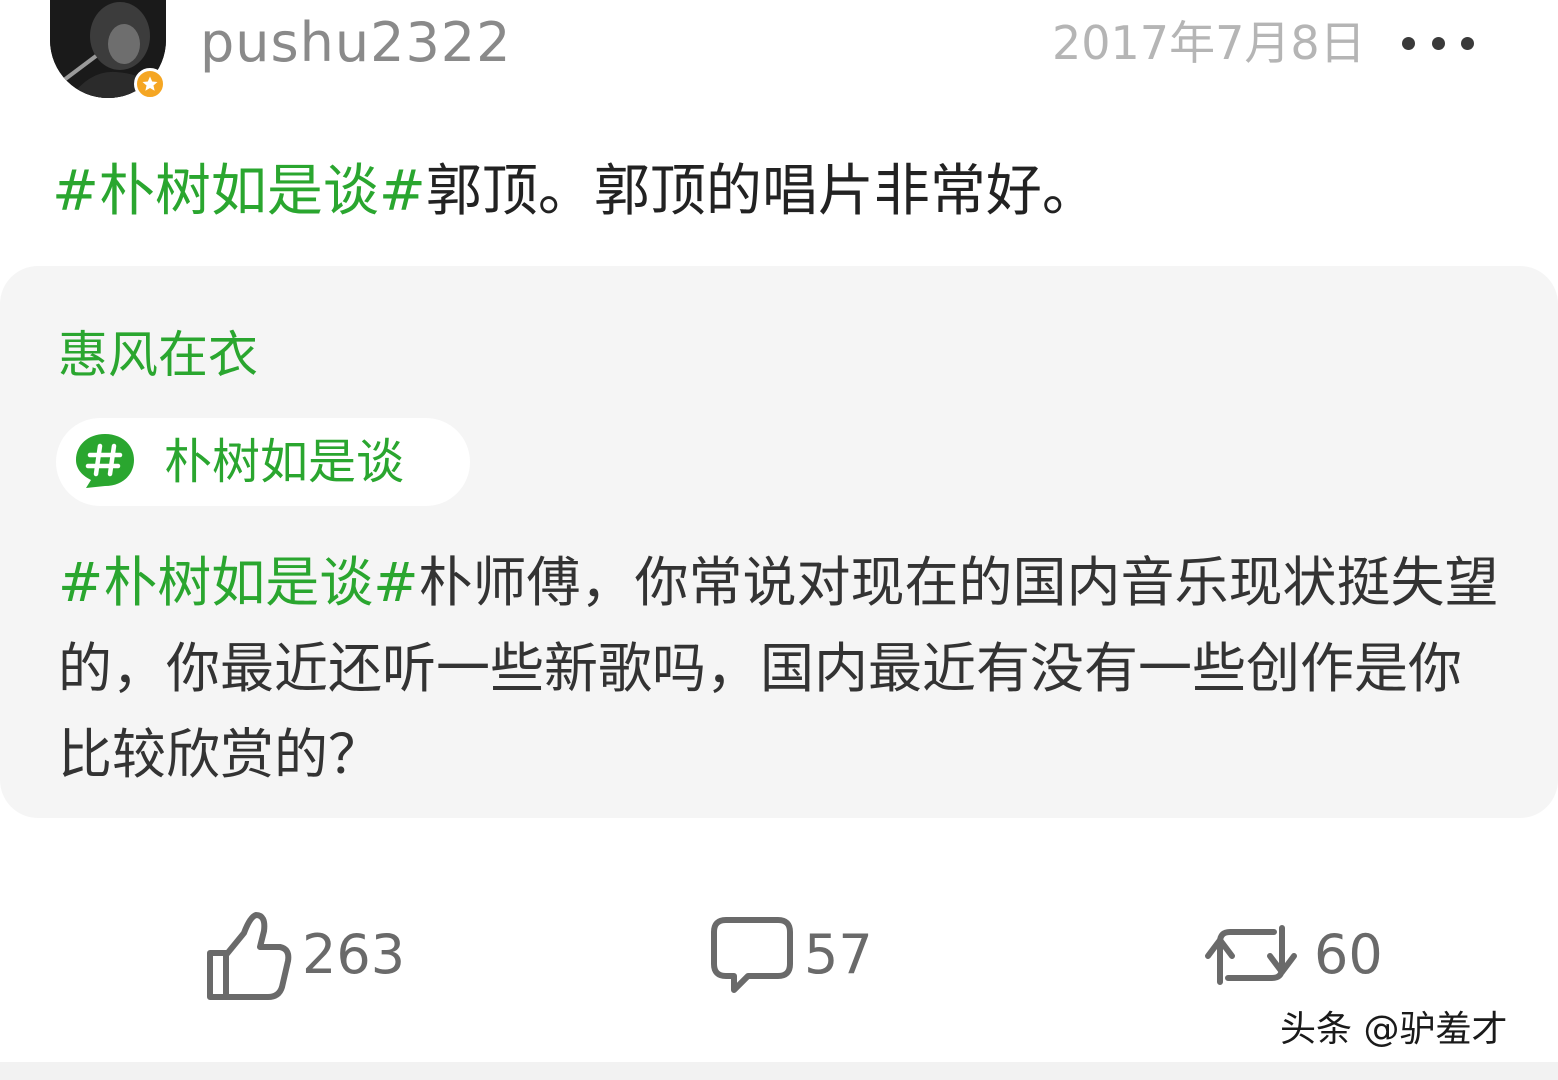 The image size is (1558, 1080). What do you see at coordinates (761, 191) in the screenshot?
I see `post-body-text: 郭顶。郭顶的唱片非常好。` at bounding box center [761, 191].